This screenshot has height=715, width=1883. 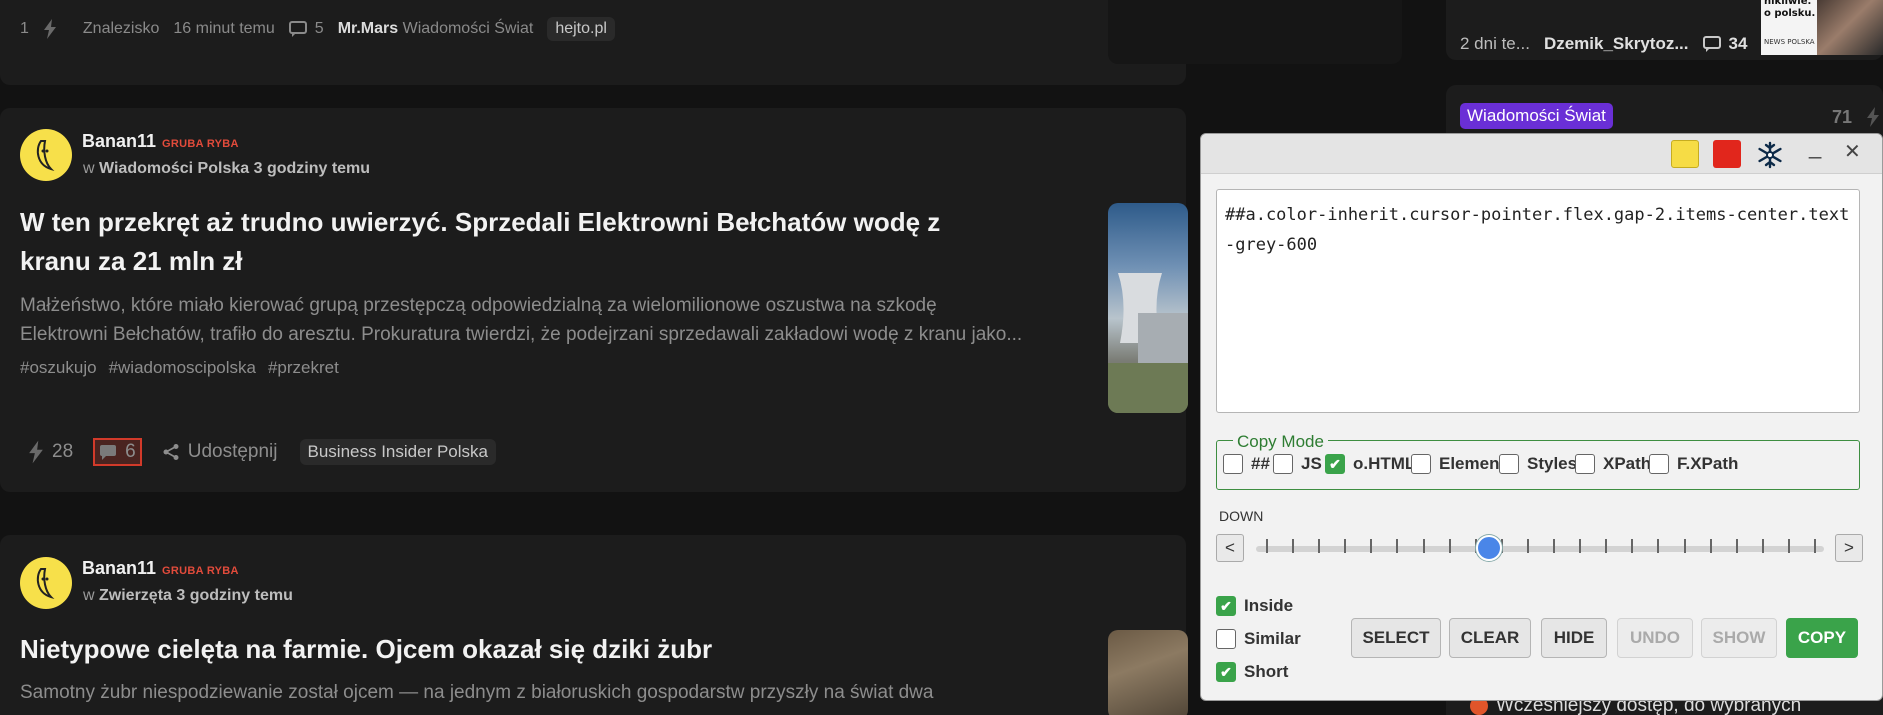 What do you see at coordinates (1770, 155) in the screenshot?
I see `snowflake-icon` at bounding box center [1770, 155].